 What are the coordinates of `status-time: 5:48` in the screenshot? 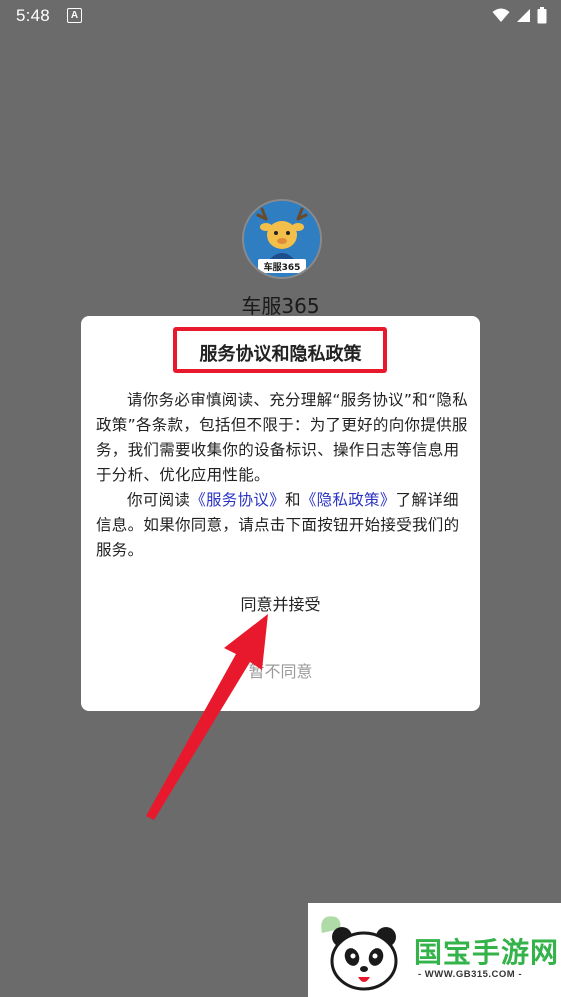 It's located at (33, 15).